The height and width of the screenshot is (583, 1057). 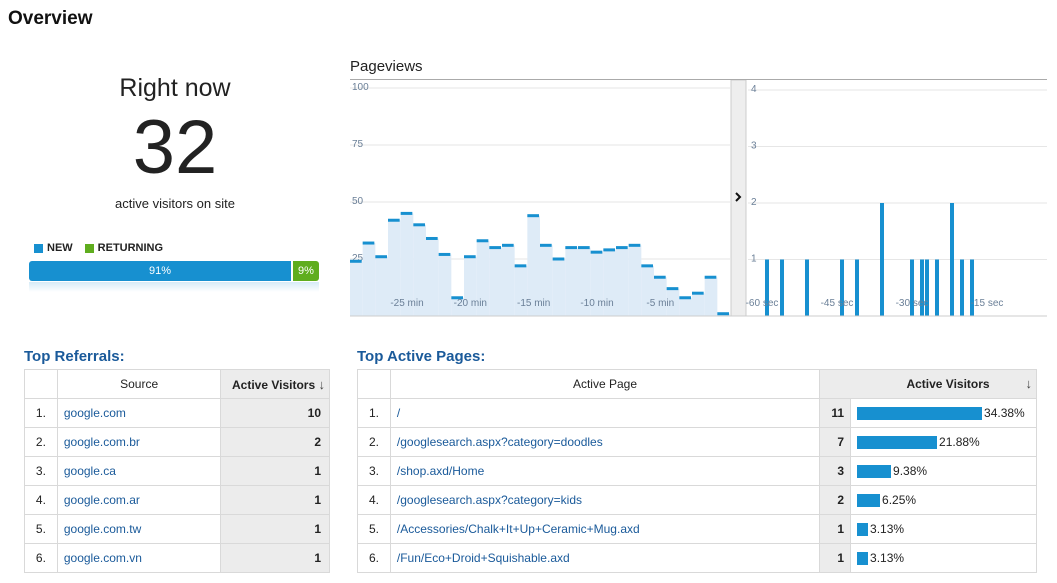 I want to click on percent-label: 21.88%, so click(x=959, y=442).